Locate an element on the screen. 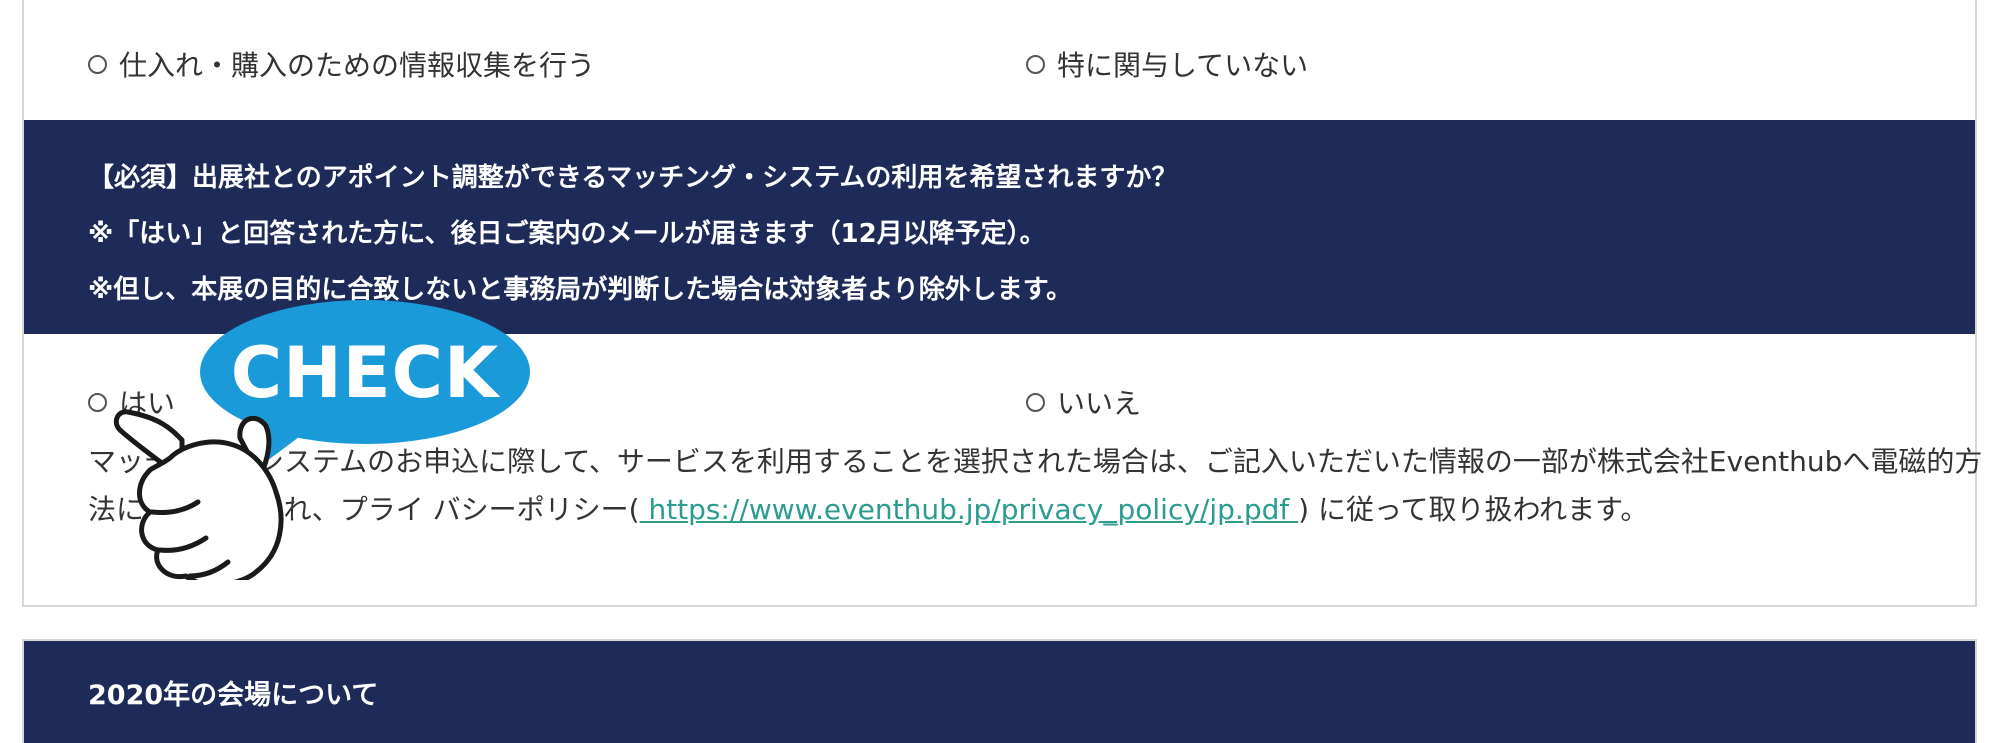 The height and width of the screenshot is (743, 2000). option-not-involved-label: 特に関与していない is located at coordinates (1183, 65).